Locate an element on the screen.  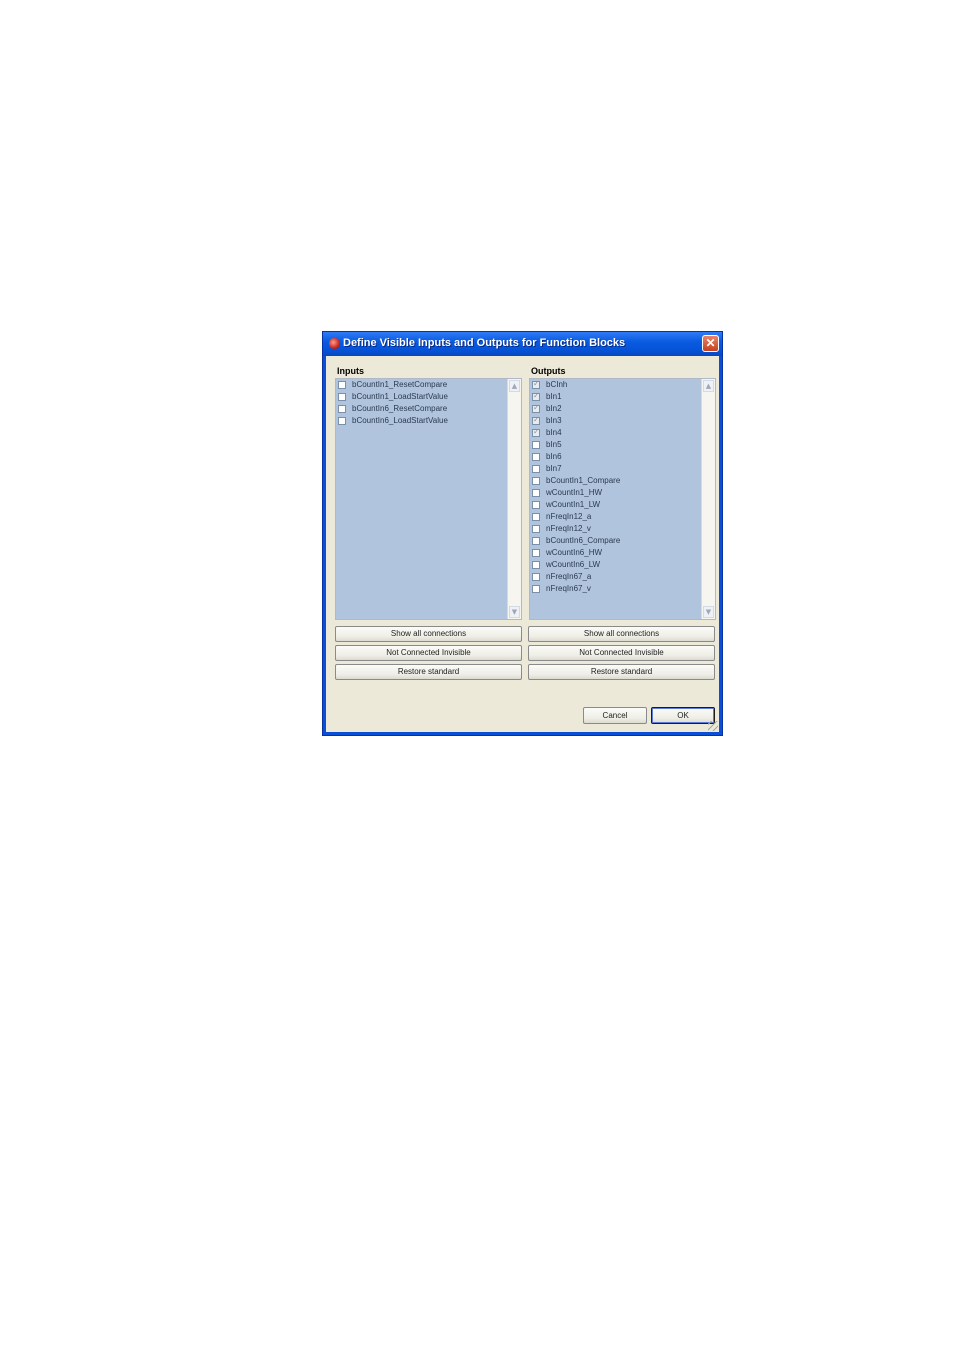
outputs-scrollbar: ▲ ▼ is located at coordinates (708, 499).